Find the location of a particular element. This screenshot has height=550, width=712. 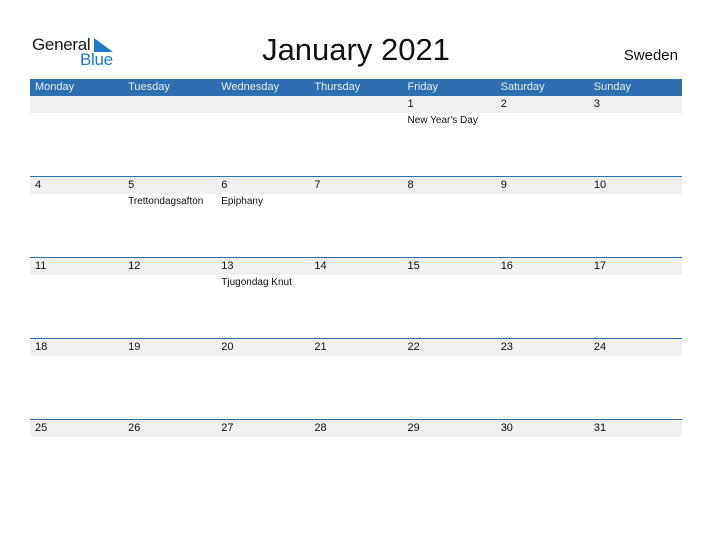

day-cell: 7 is located at coordinates (355, 217).